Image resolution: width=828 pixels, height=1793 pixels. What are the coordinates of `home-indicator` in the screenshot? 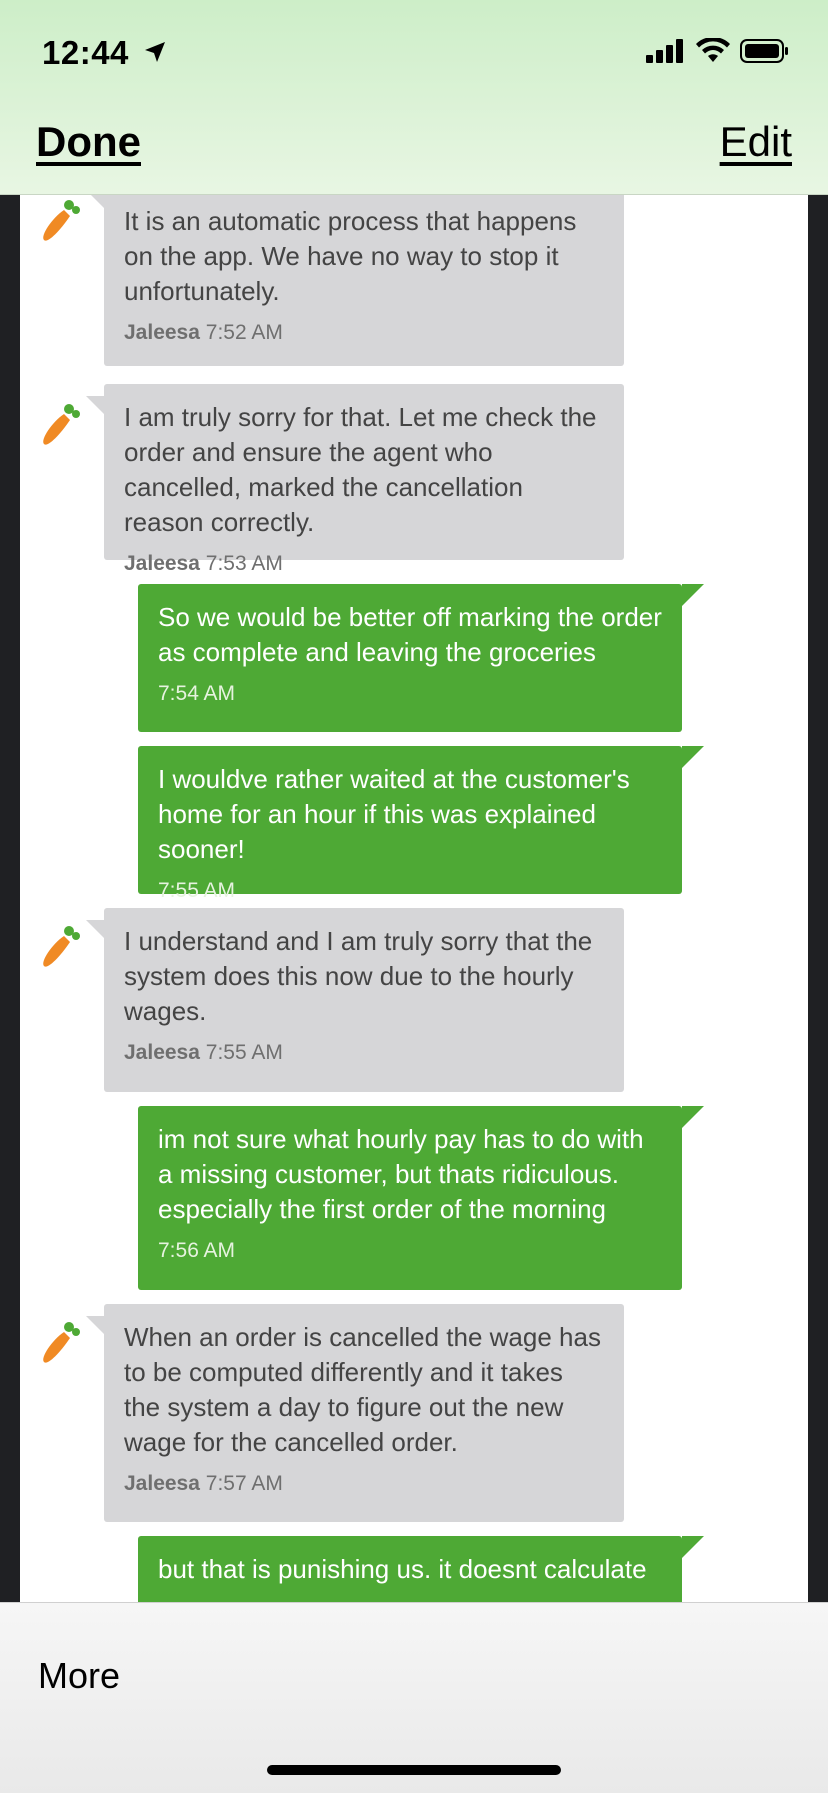 It's located at (414, 1770).